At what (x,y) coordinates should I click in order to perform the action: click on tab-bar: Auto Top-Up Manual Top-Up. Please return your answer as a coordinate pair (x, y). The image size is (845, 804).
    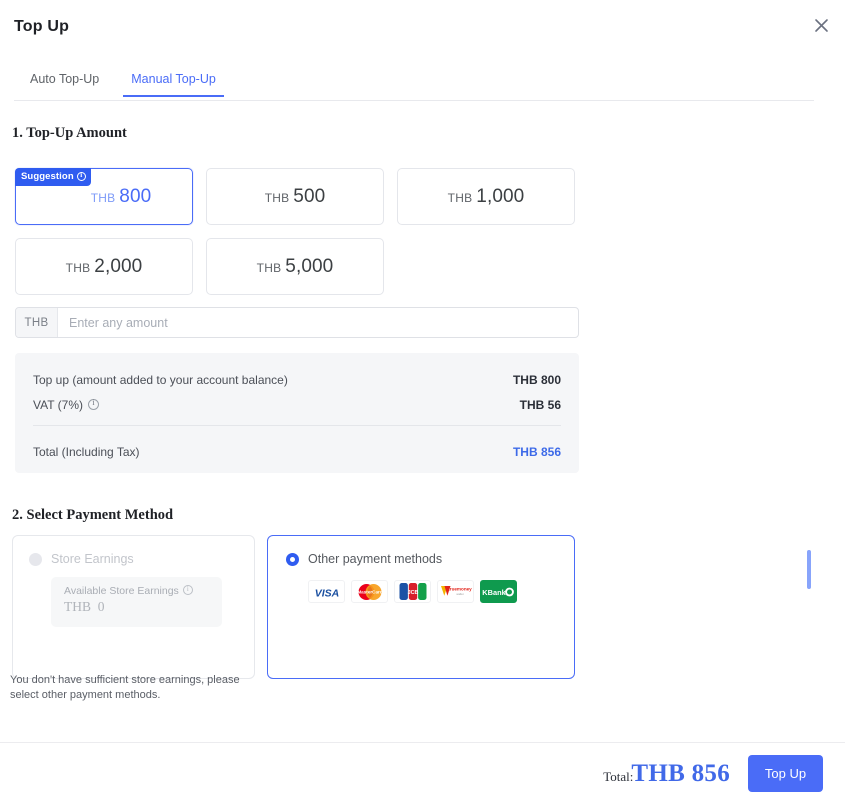
    Looking at the image, I should click on (414, 84).